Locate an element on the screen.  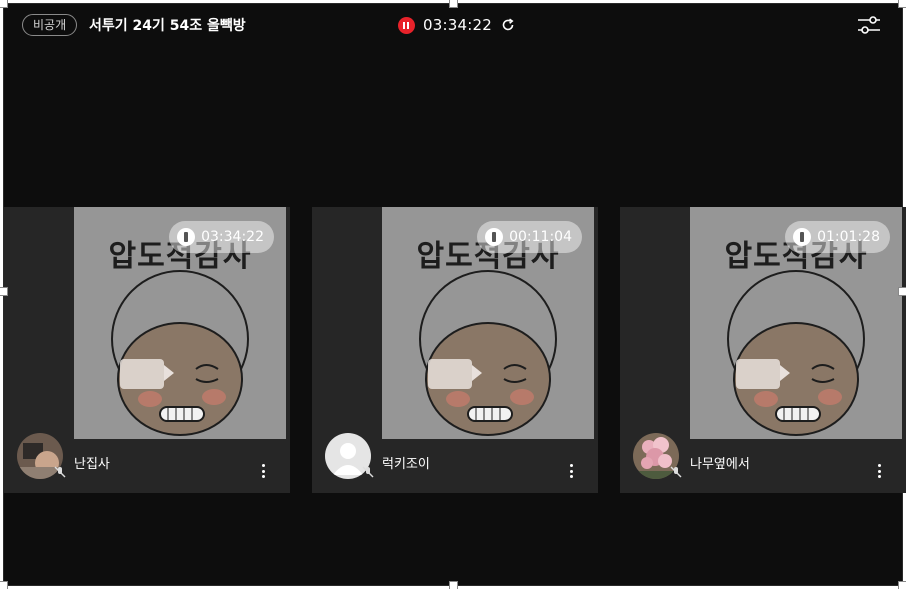
study-time: 00:11:04 is located at coordinates (540, 237).